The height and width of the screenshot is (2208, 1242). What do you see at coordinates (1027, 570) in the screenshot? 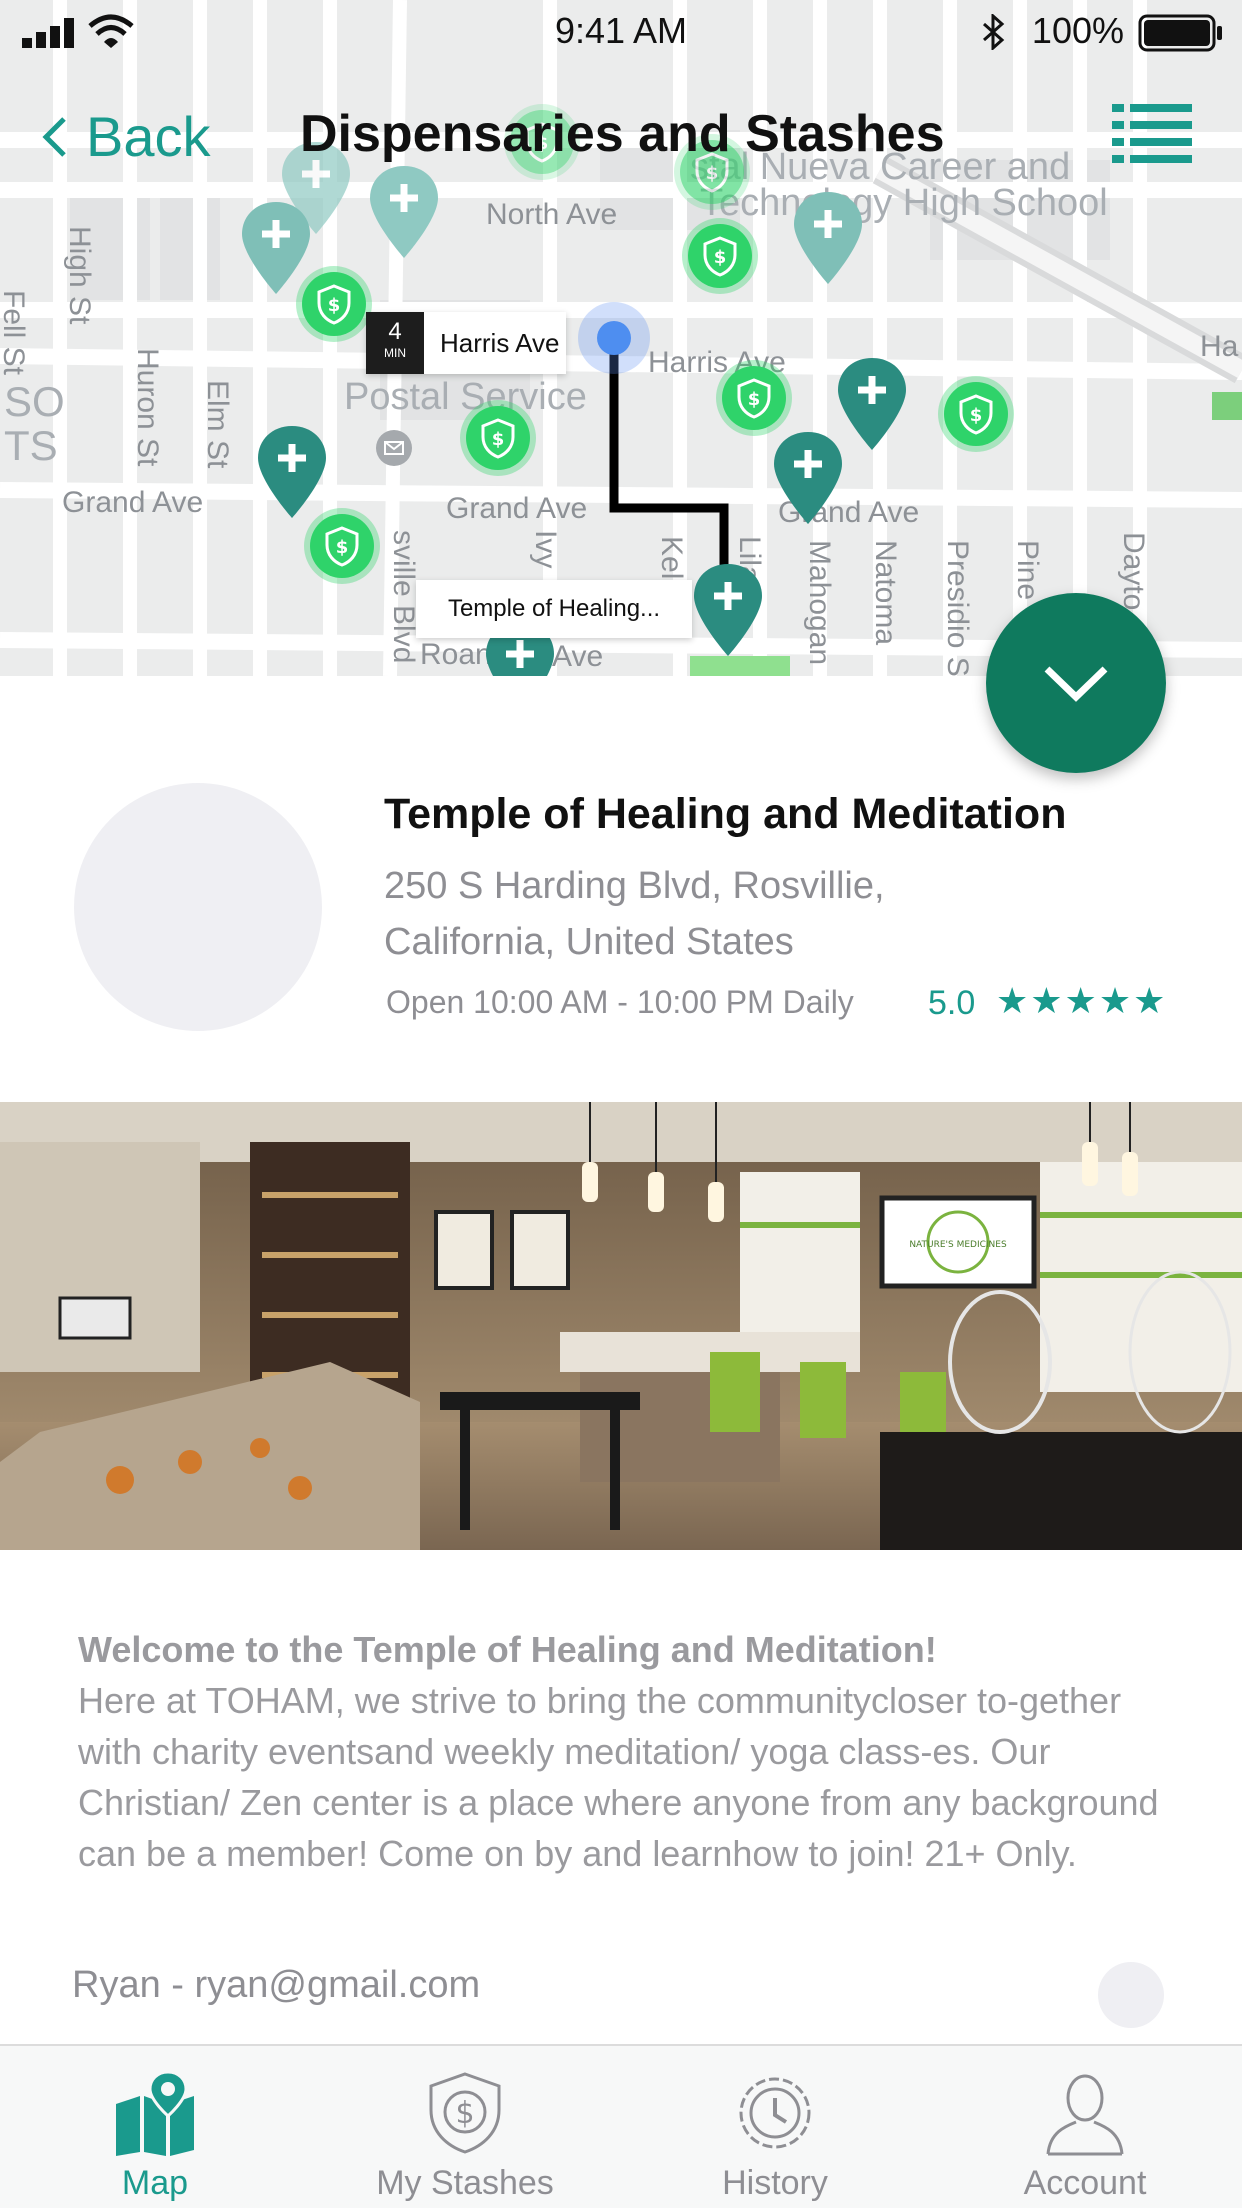
I see `street-label-pine: Pine` at bounding box center [1027, 570].